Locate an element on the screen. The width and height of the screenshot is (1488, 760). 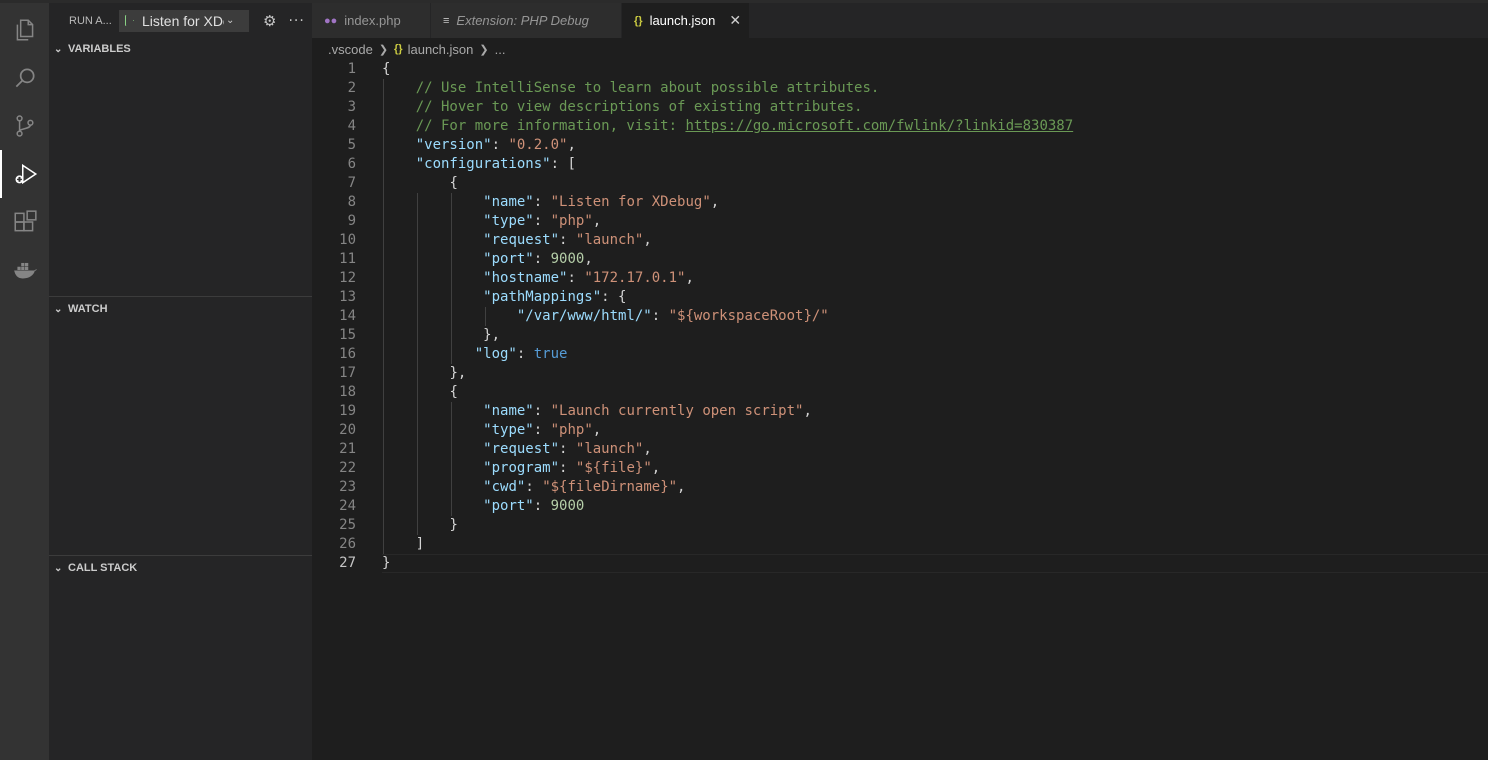
run-debug-button is located at coordinates (24, 174).